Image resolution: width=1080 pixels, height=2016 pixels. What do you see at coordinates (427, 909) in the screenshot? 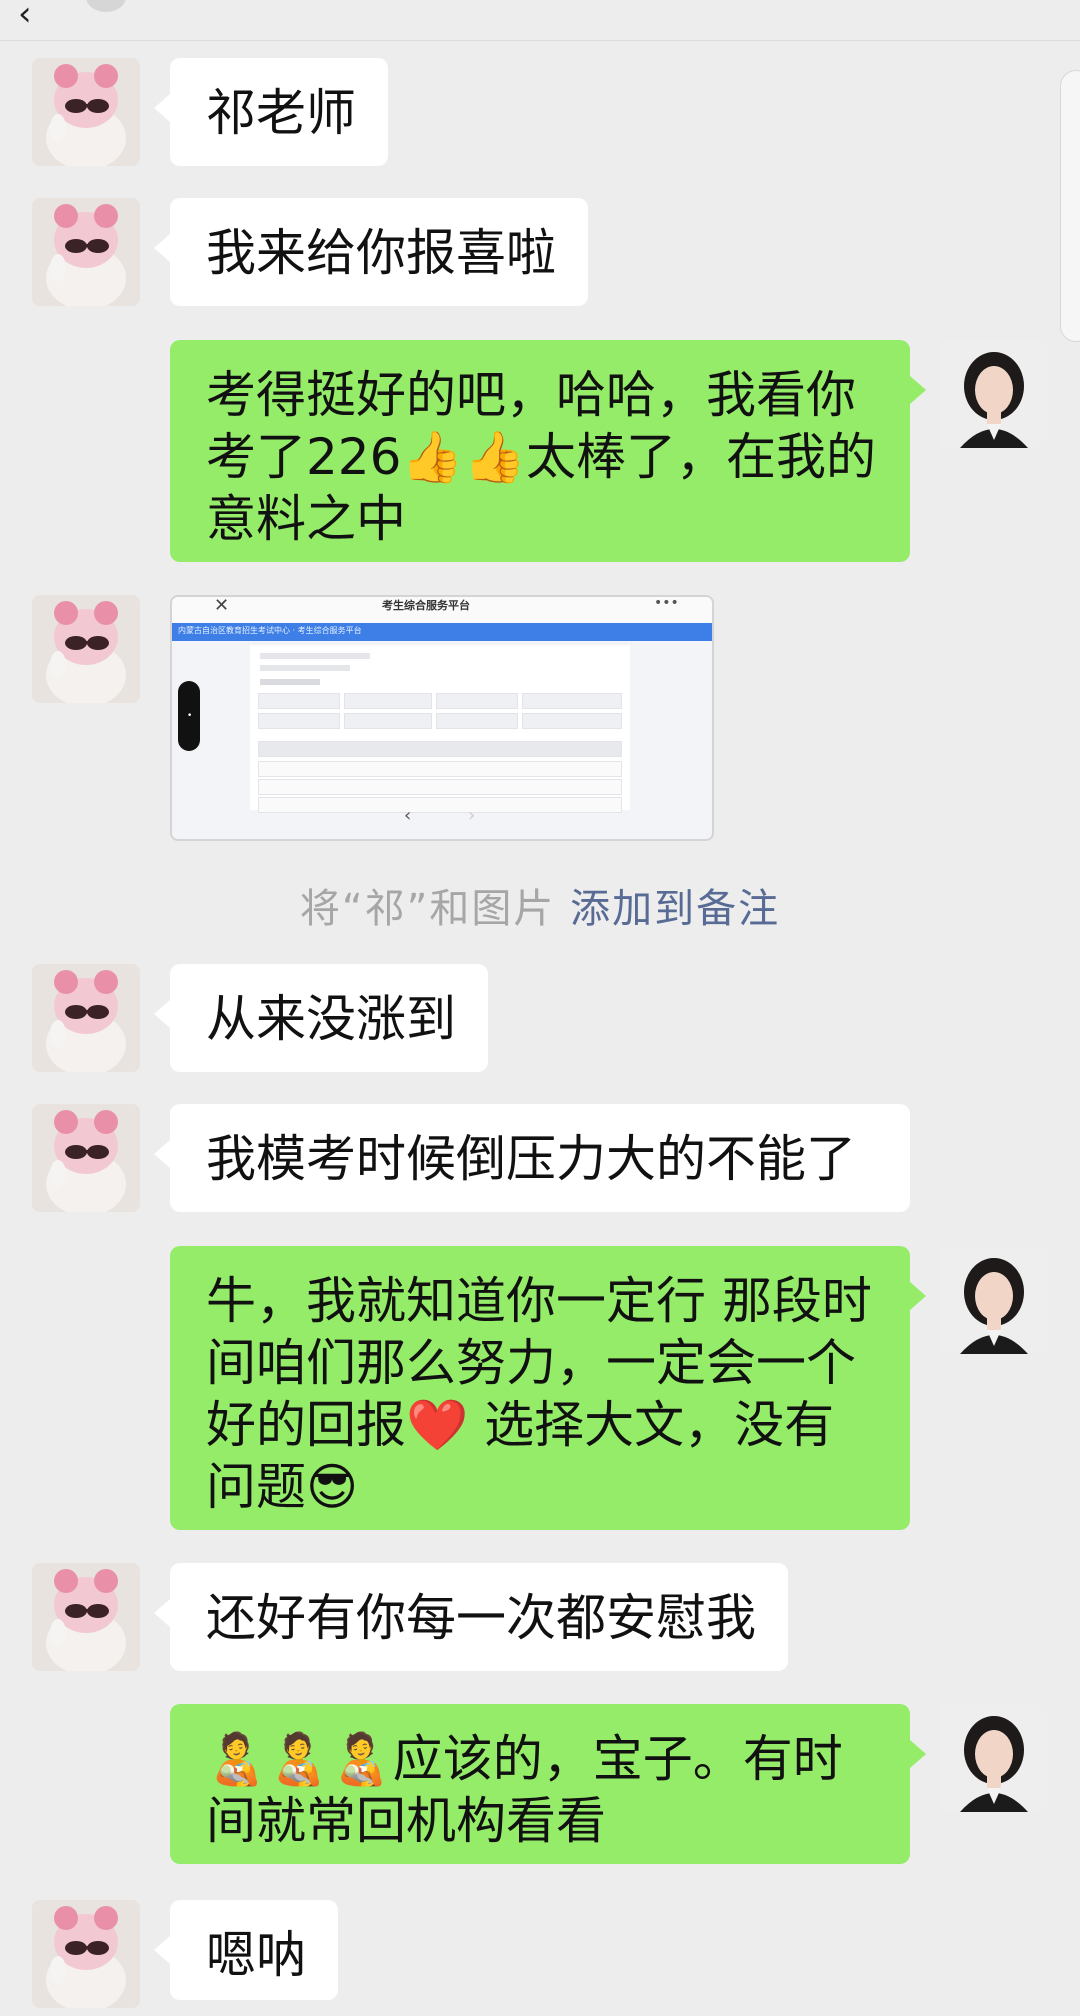
I see `notice-text: 将“祁”和图片` at bounding box center [427, 909].